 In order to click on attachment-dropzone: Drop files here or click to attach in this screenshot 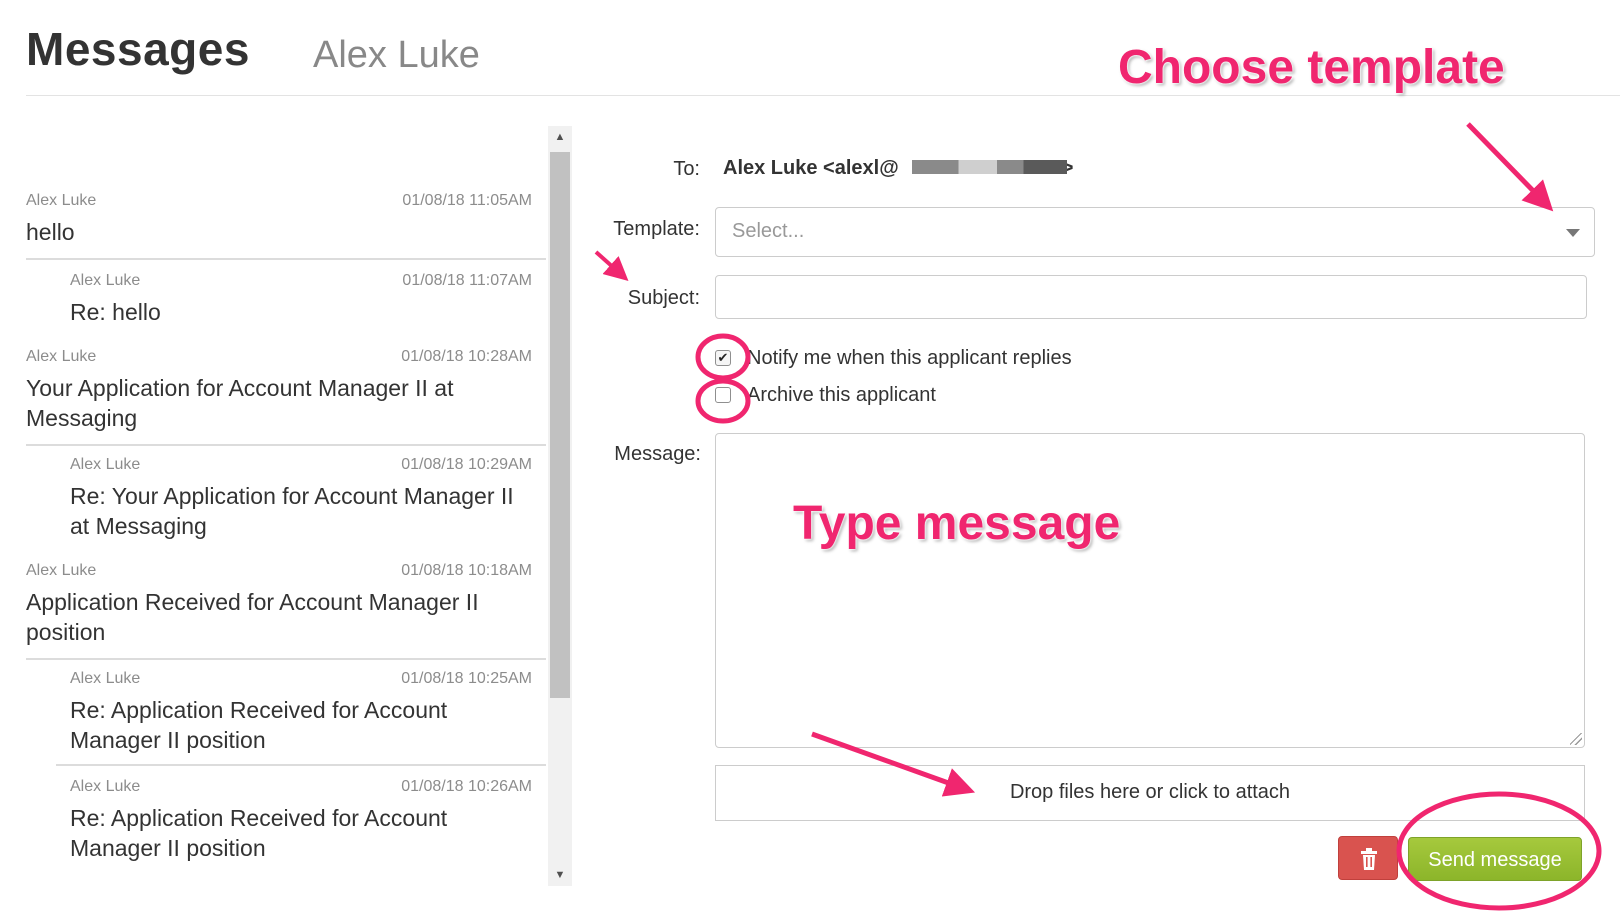, I will do `click(1150, 793)`.